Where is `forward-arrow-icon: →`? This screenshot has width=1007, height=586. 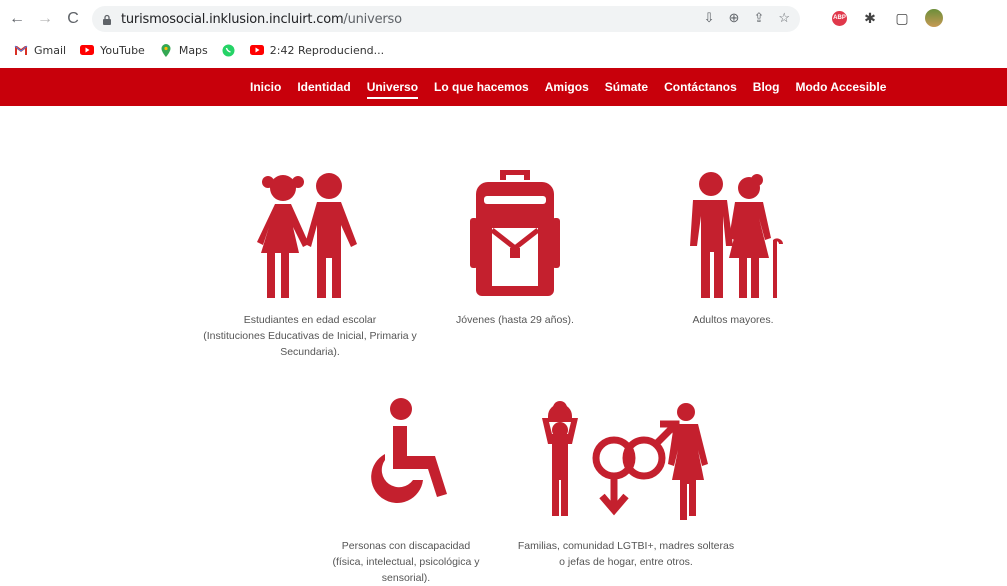 forward-arrow-icon: → is located at coordinates (45, 19).